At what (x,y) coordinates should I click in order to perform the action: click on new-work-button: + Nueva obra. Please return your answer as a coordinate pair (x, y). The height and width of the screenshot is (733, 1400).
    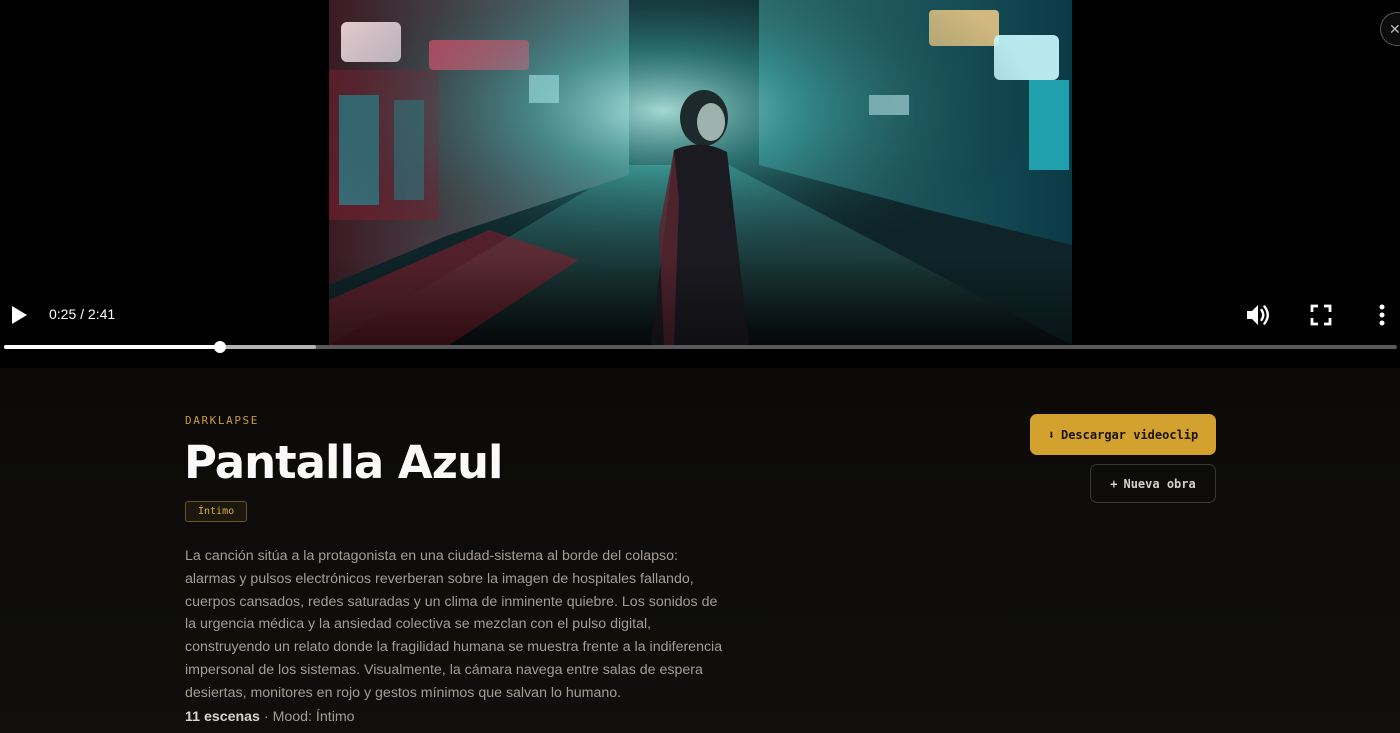
    Looking at the image, I should click on (1153, 483).